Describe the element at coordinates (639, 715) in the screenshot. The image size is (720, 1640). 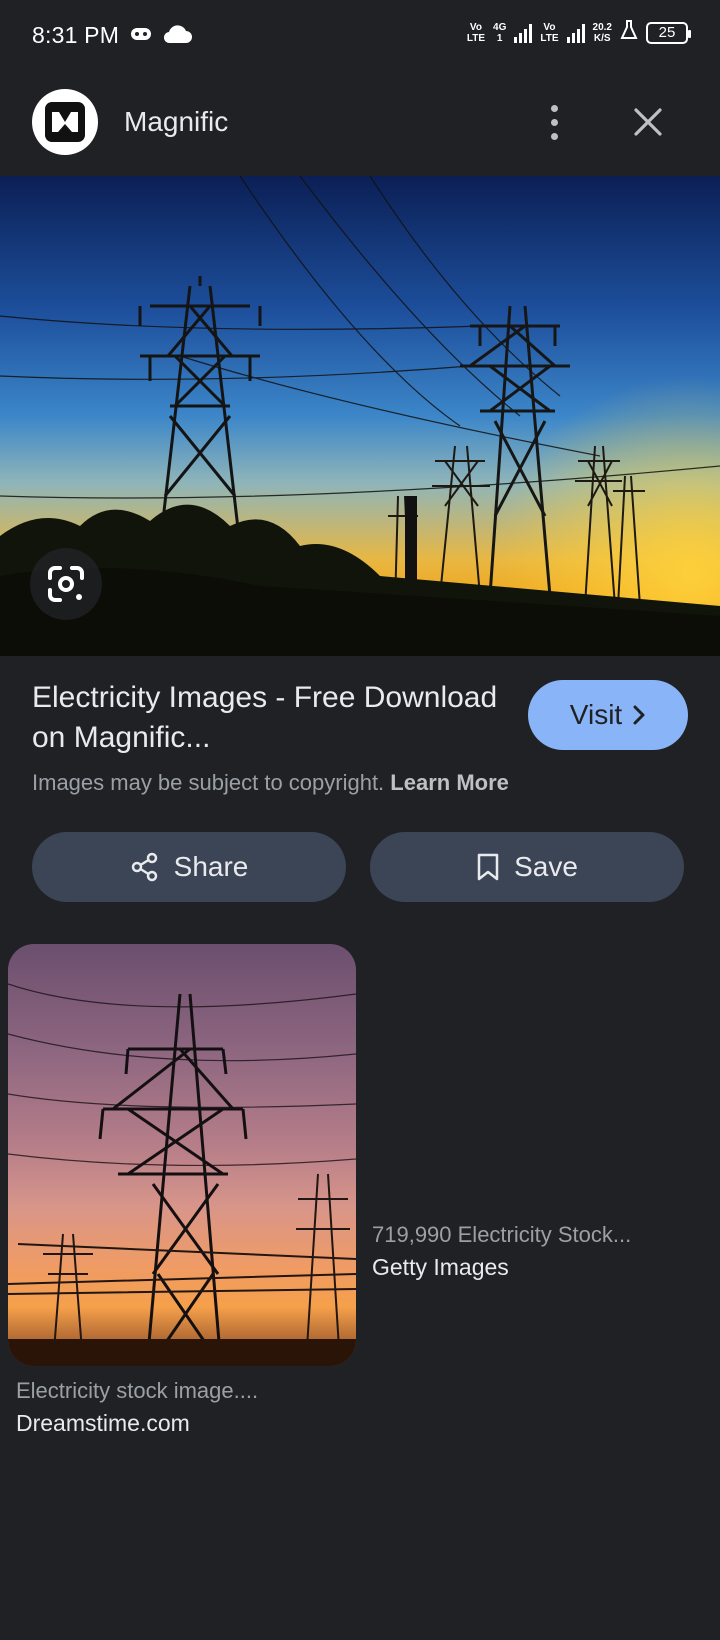
I see `chevron-right-icon` at that location.